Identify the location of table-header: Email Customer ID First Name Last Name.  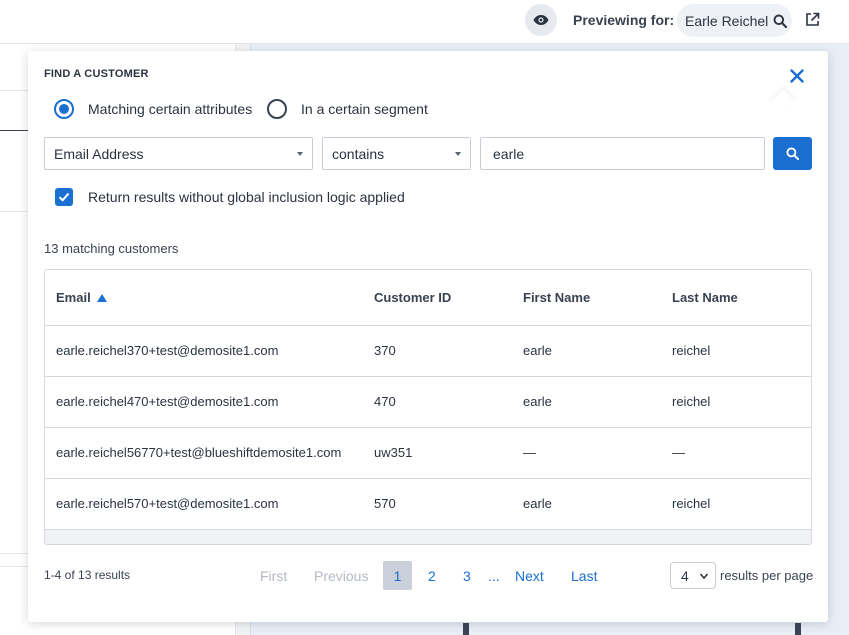
(428, 298).